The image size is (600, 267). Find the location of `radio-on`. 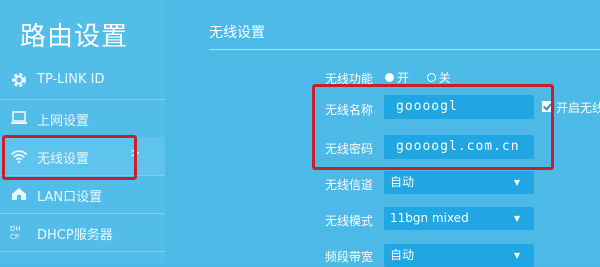

radio-on is located at coordinates (389, 77).